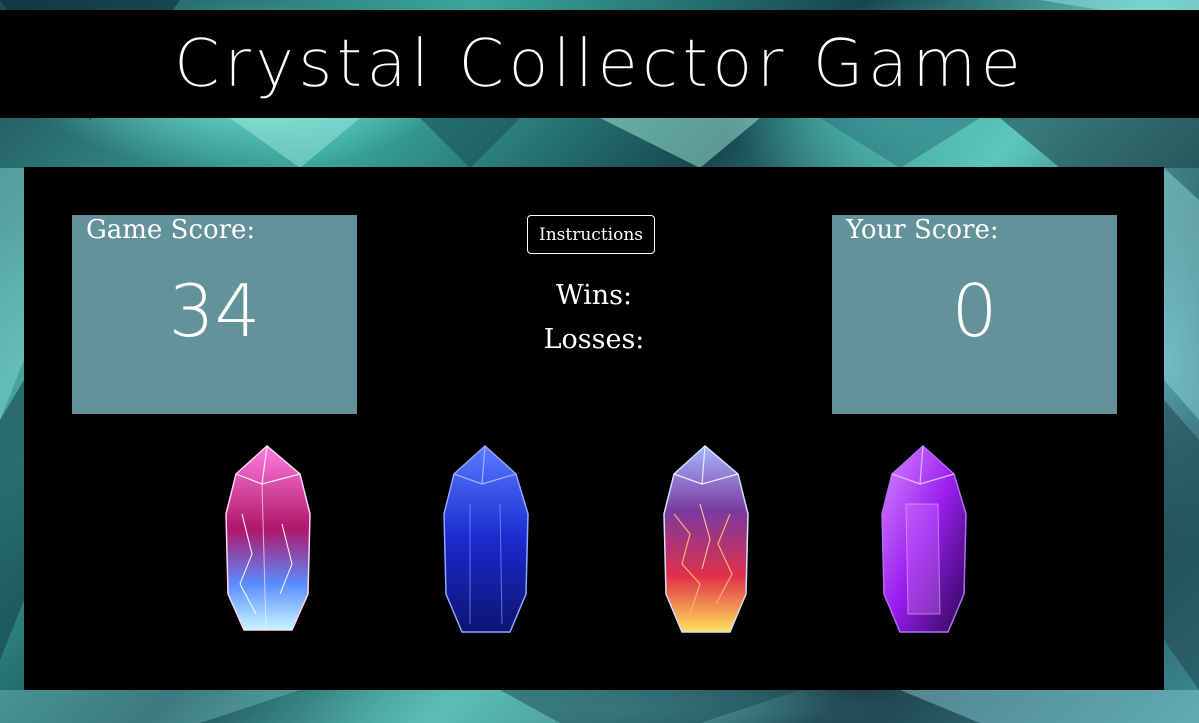 This screenshot has height=723, width=1199. I want to click on fire-crystal-icon, so click(706, 539).